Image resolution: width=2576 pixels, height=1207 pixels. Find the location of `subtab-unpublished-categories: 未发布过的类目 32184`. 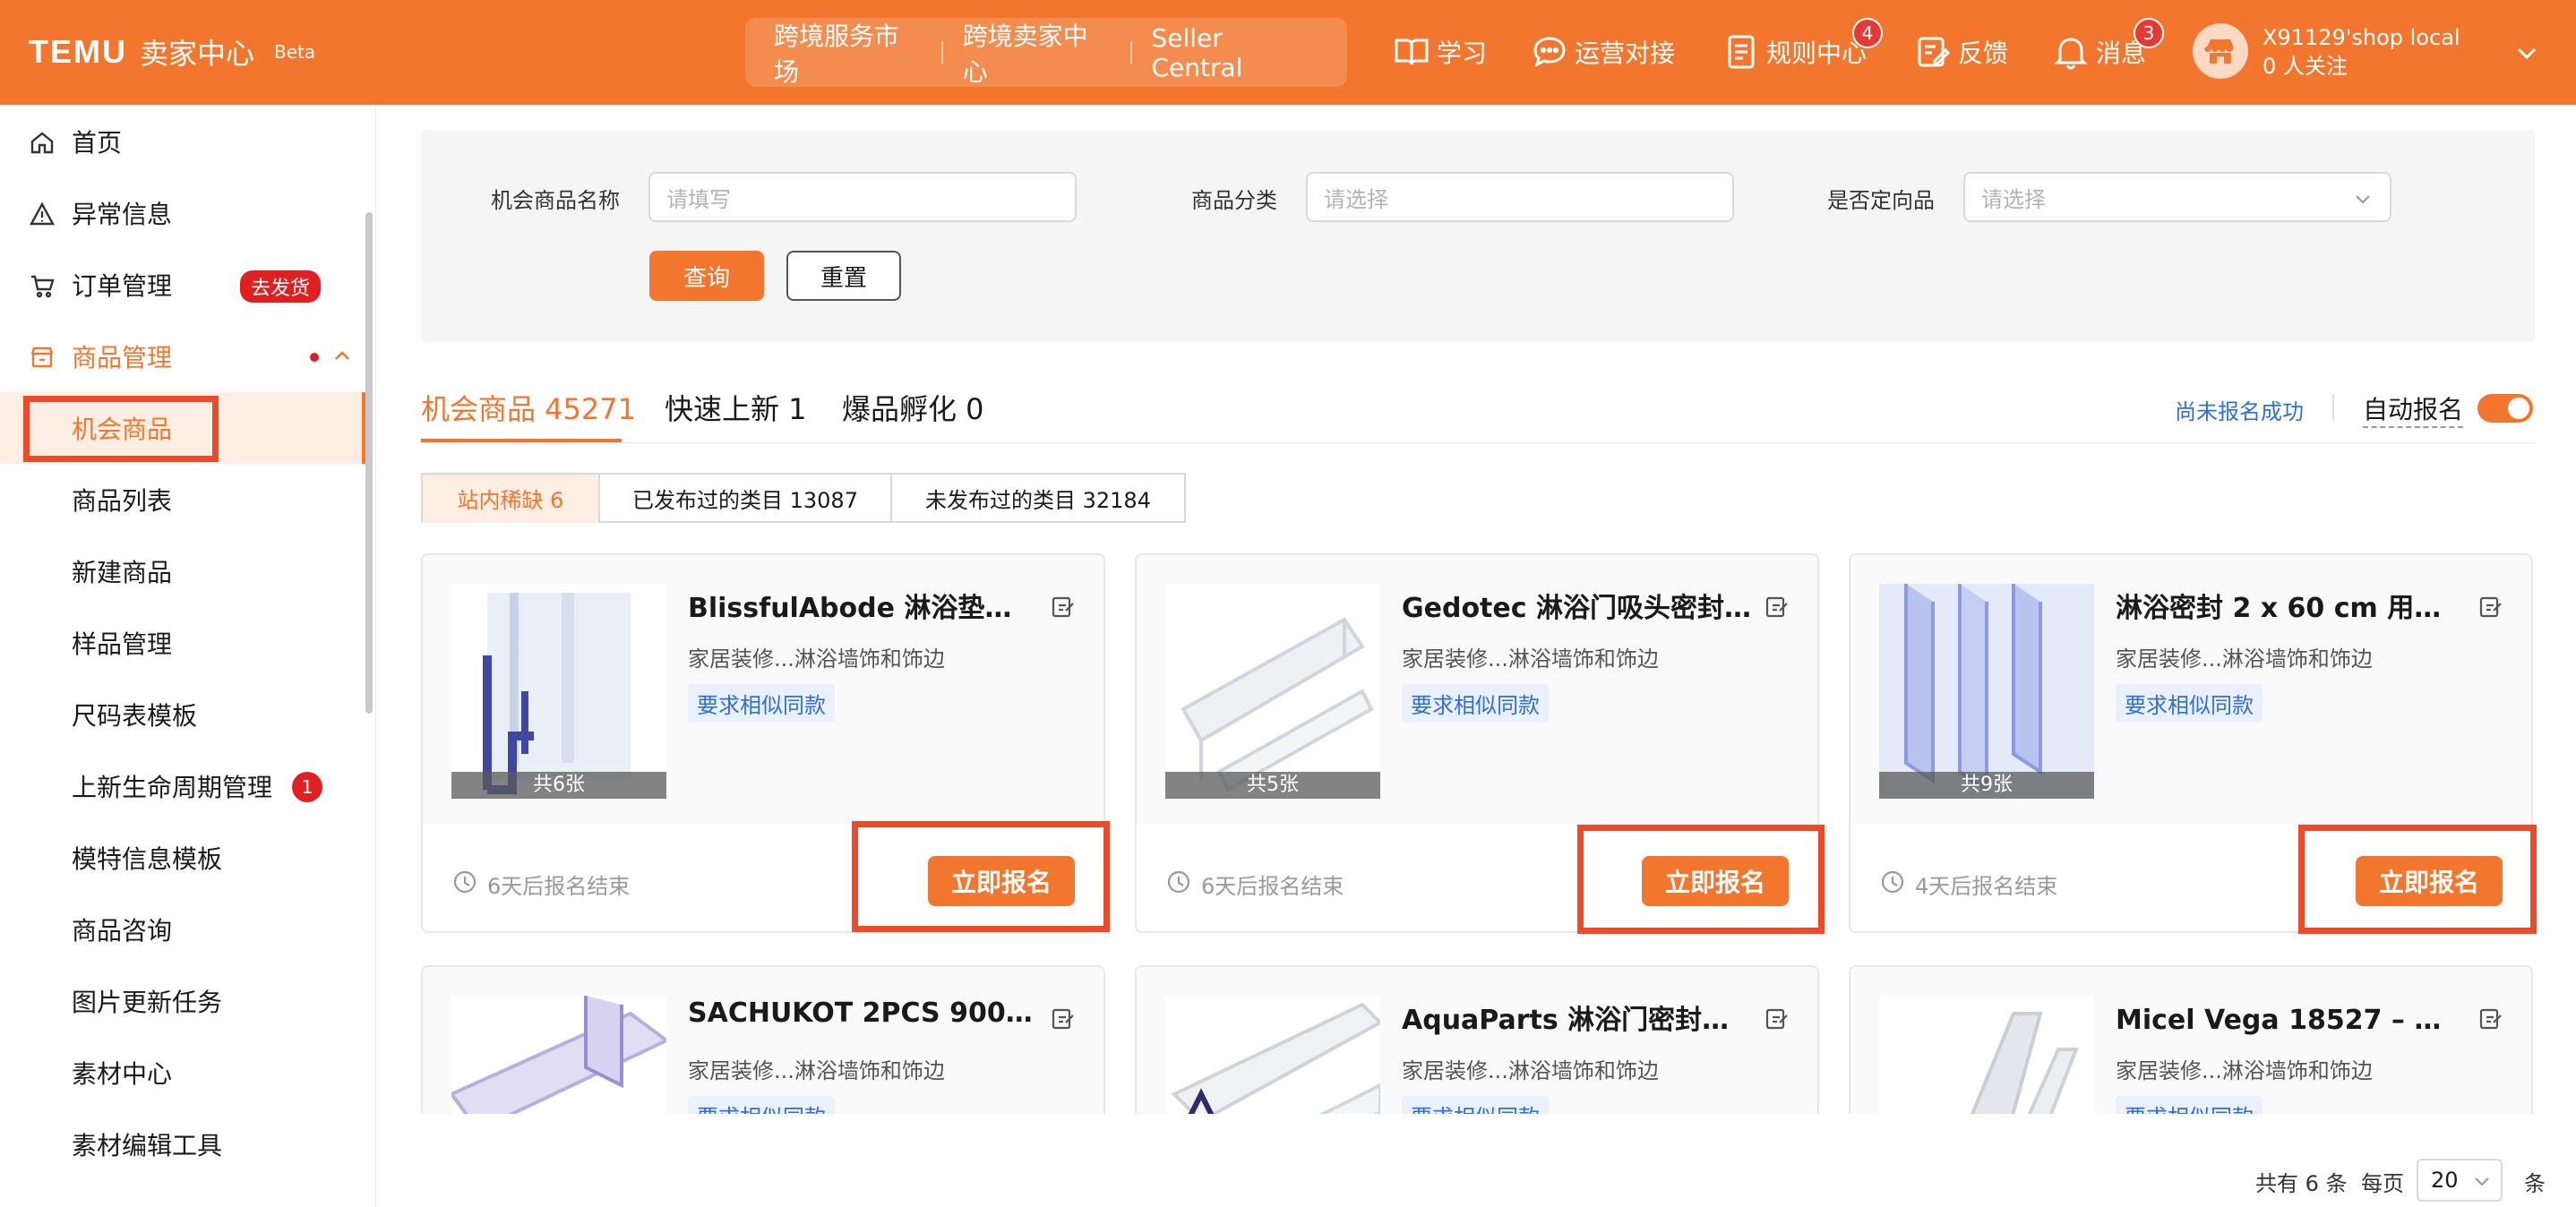

subtab-unpublished-categories: 未发布过的类目 32184 is located at coordinates (1038, 498).